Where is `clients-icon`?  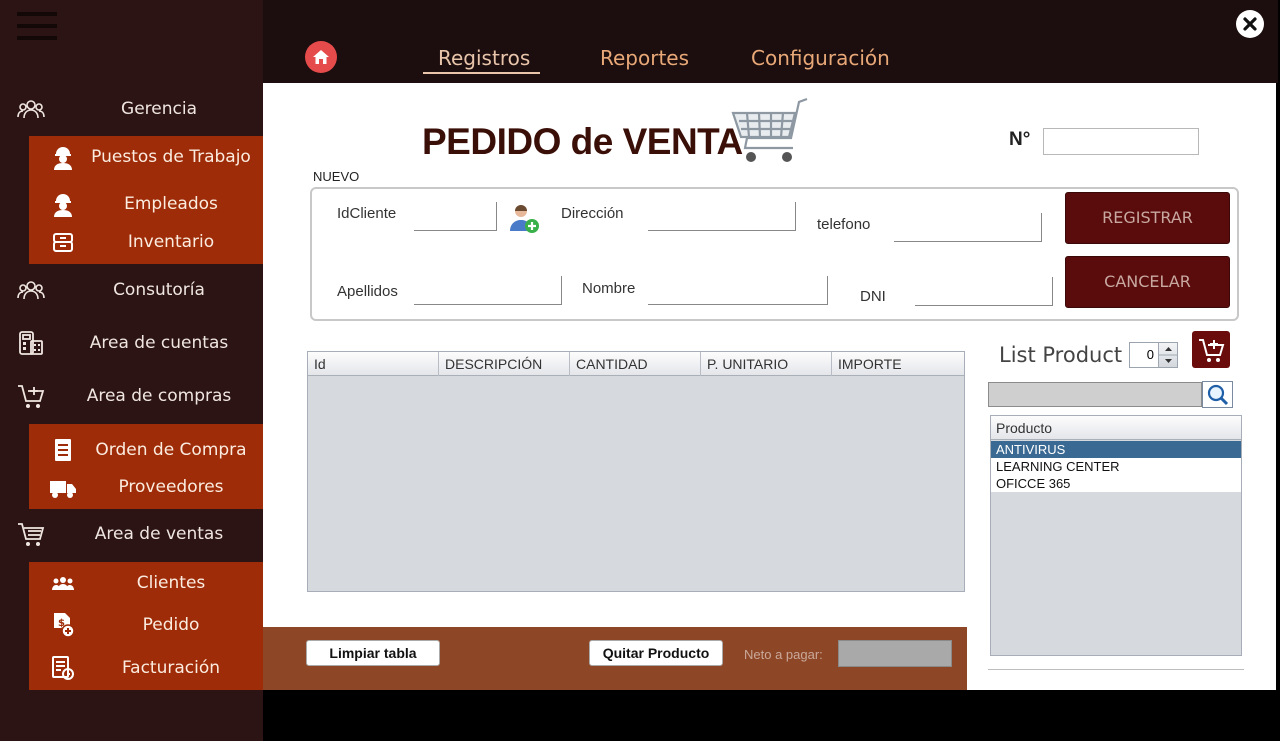
clients-icon is located at coordinates (63, 583).